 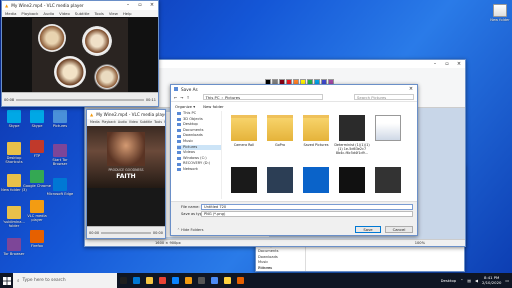 What do you see at coordinates (199, 106) in the screenshot?
I see `command-bar: Organize ▾ New folder` at bounding box center [199, 106].